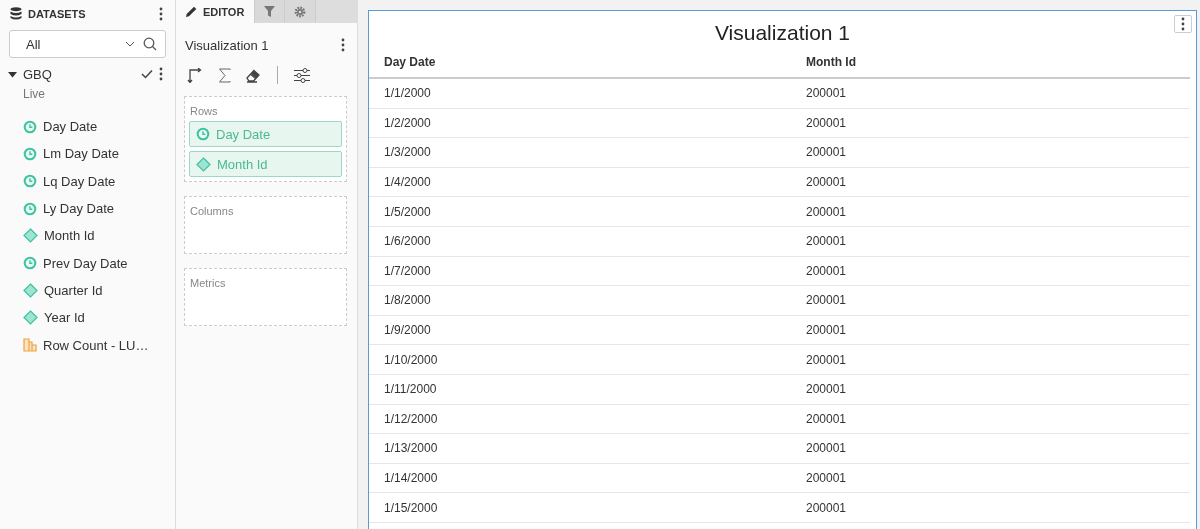 This screenshot has width=1200, height=529. What do you see at coordinates (191, 11) in the screenshot?
I see `pencil-icon` at bounding box center [191, 11].